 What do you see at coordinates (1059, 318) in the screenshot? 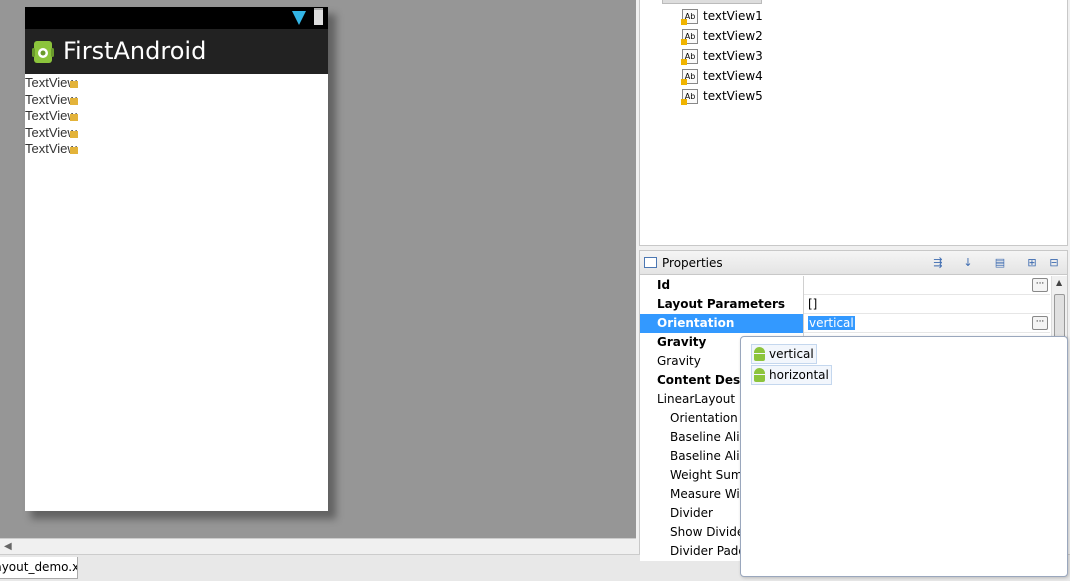
I see `scrollbar-thumb` at bounding box center [1059, 318].